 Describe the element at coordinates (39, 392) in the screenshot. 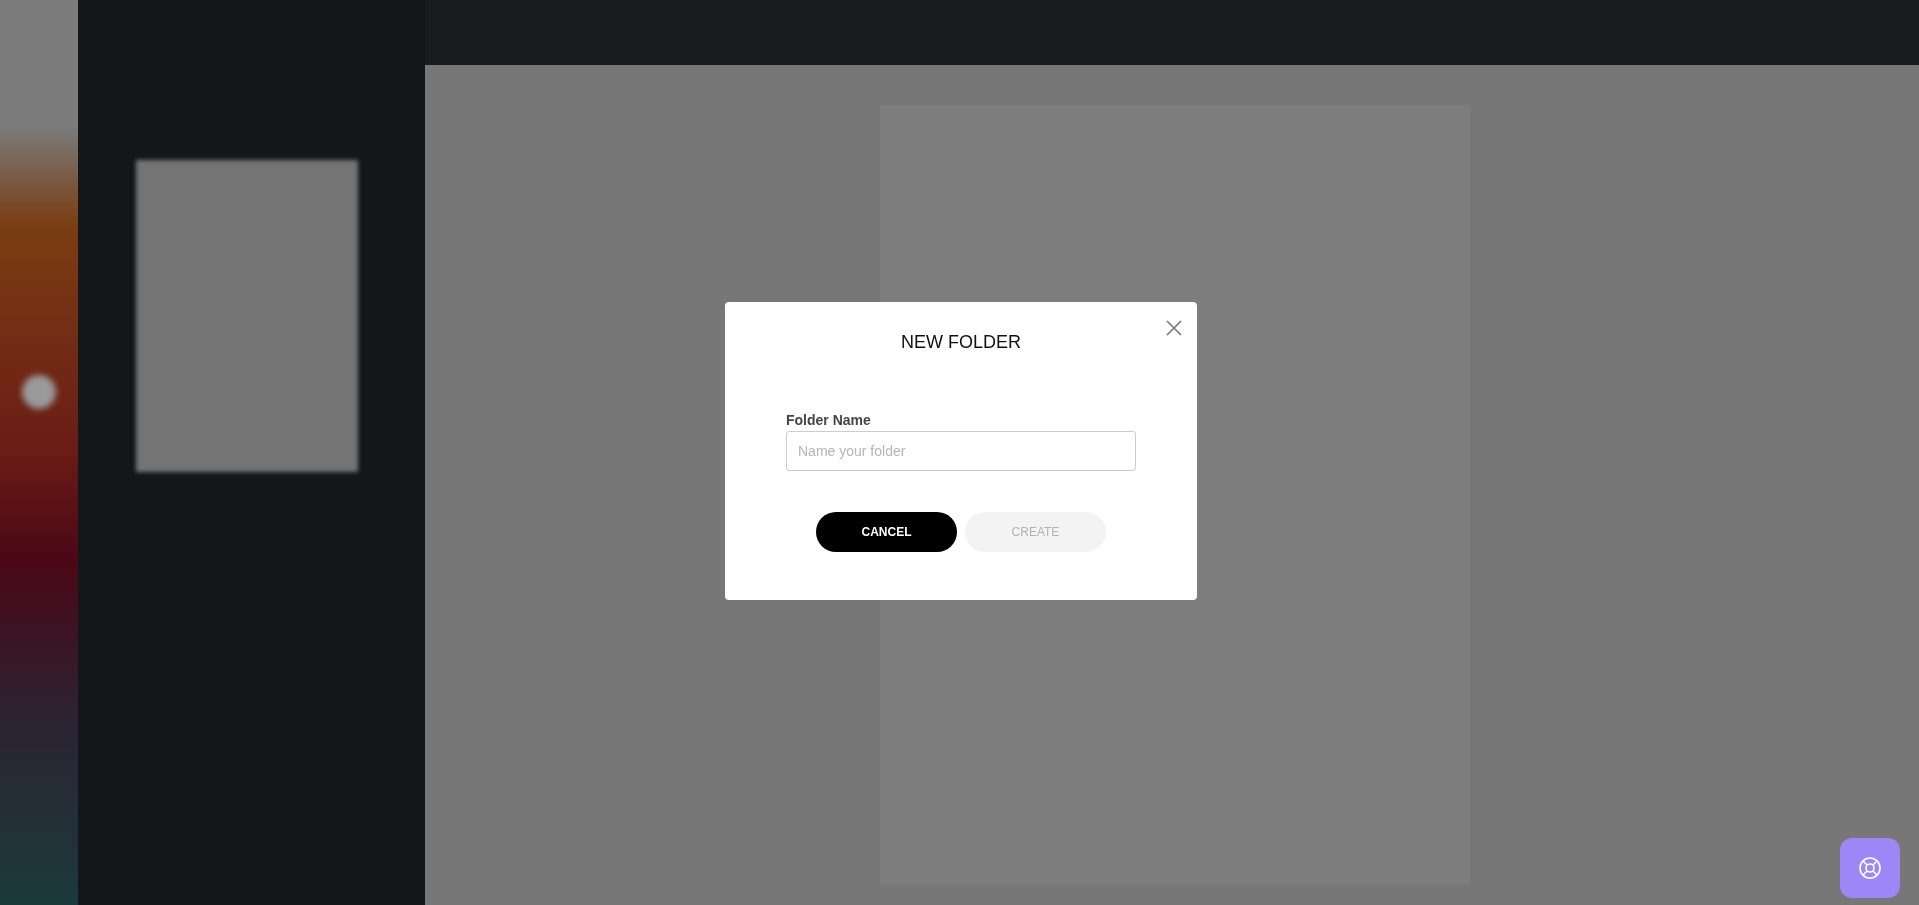

I see `blurred-icon` at that location.